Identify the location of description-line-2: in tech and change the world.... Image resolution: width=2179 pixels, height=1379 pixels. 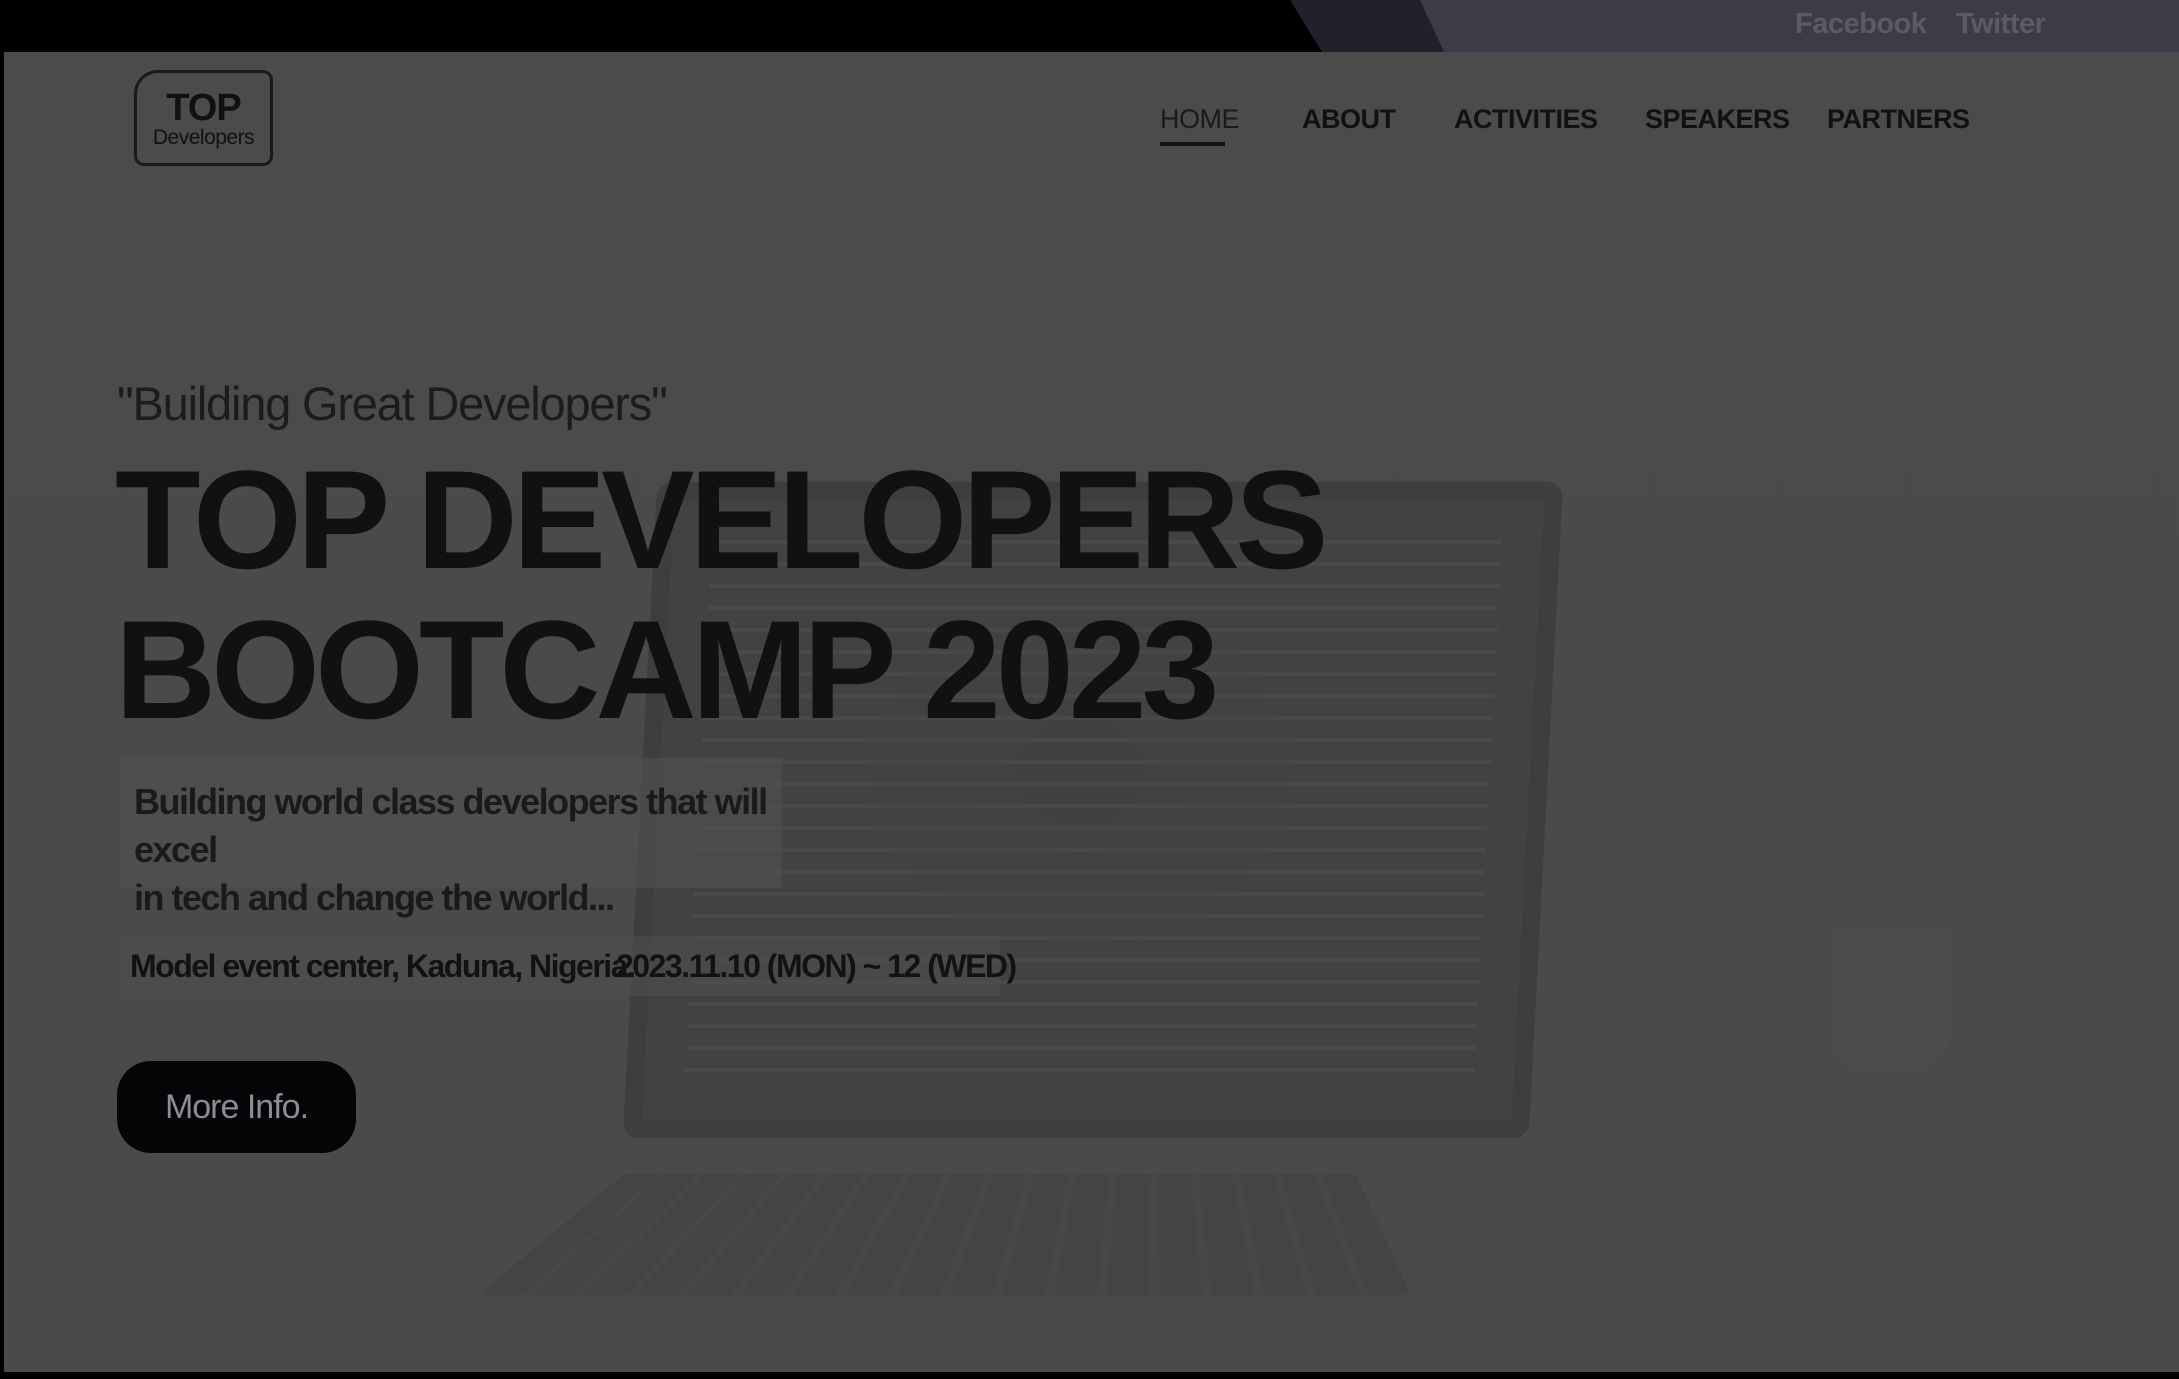
(374, 897).